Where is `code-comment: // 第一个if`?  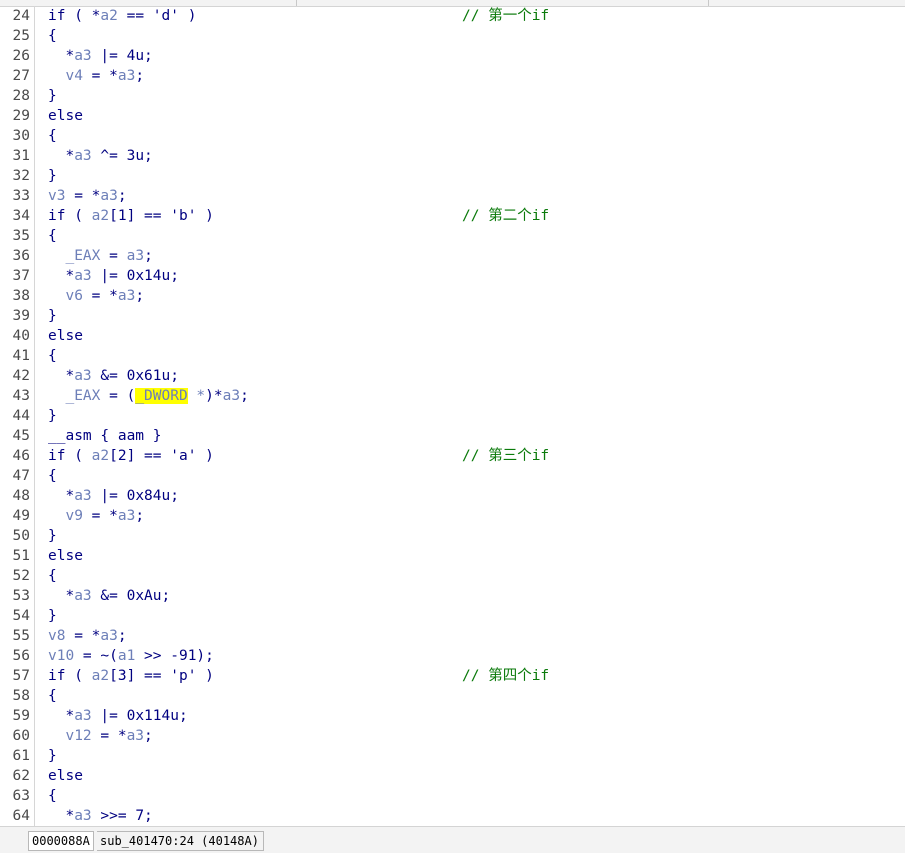
code-comment: // 第一个if is located at coordinates (506, 16).